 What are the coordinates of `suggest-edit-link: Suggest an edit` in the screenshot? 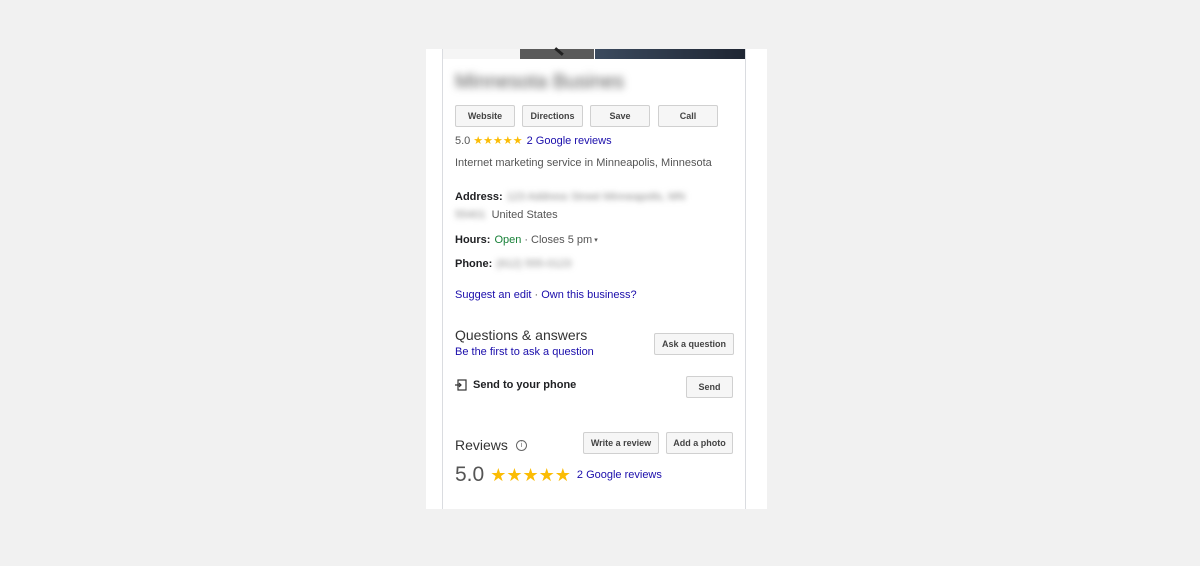 It's located at (493, 295).